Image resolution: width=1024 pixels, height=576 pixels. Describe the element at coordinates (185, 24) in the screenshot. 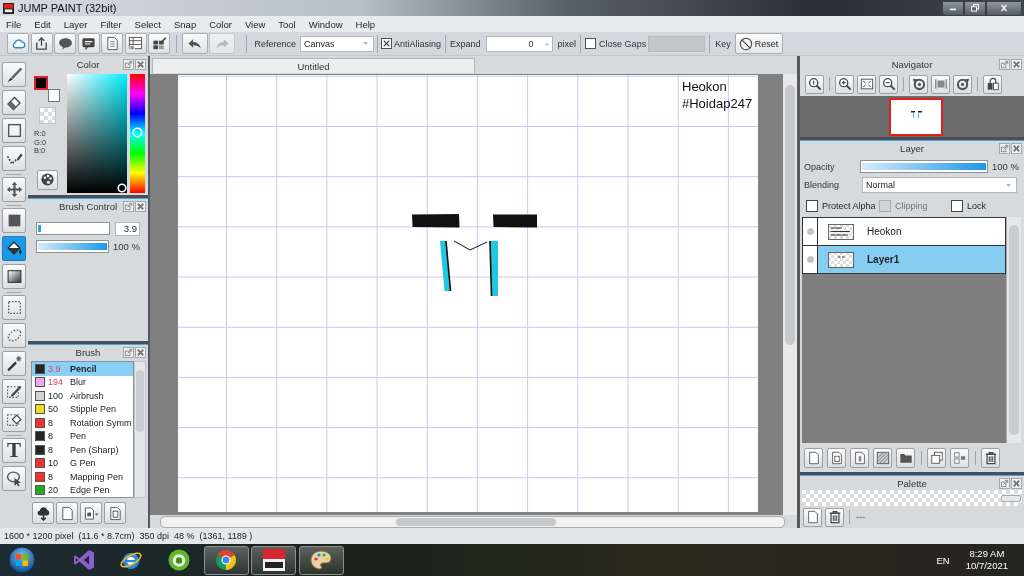

I see `menu-item: Snap` at that location.